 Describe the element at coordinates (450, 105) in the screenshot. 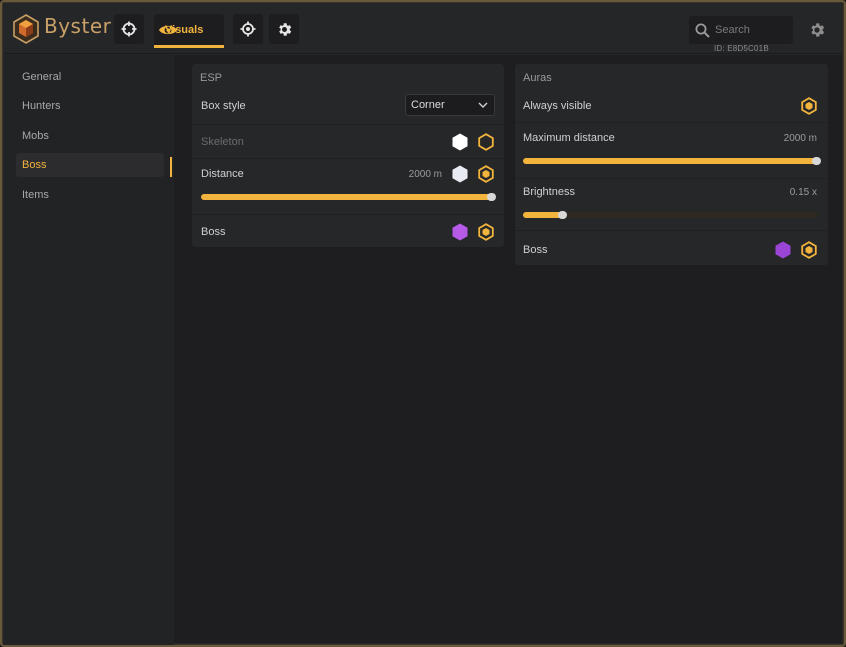

I see `box-style-select: Corner` at that location.